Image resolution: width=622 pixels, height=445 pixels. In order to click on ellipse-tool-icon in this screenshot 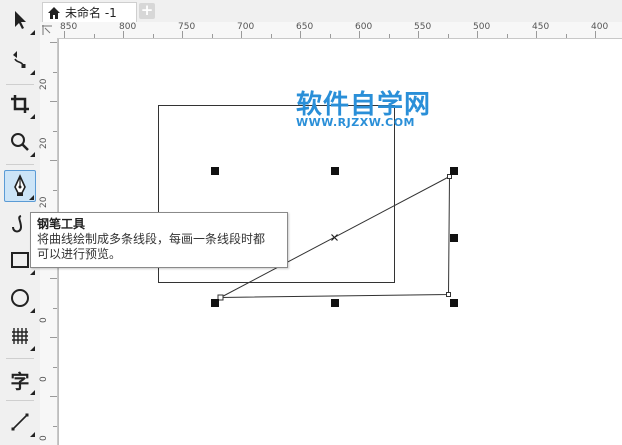, I will do `click(20, 298)`.